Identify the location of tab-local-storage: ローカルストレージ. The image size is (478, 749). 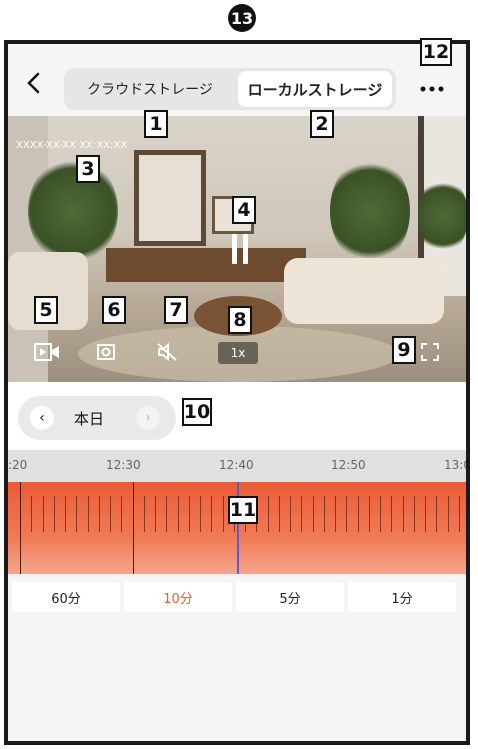
(315, 89).